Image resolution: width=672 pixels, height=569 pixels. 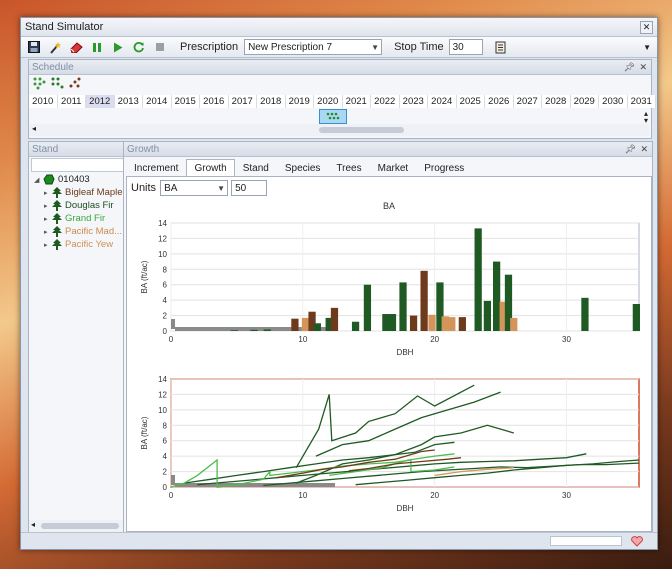 I want to click on schedule-header: Schedule 📌︎ ✕, so click(x=340, y=67).